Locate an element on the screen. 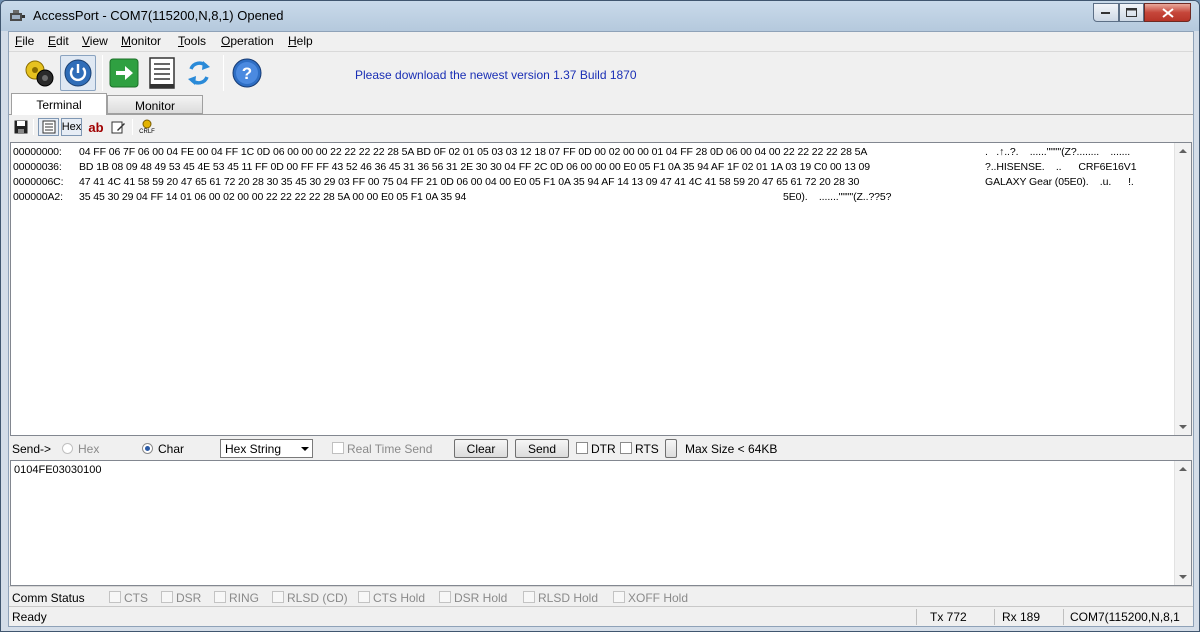 The width and height of the screenshot is (1200, 632). power-icon is located at coordinates (78, 73).